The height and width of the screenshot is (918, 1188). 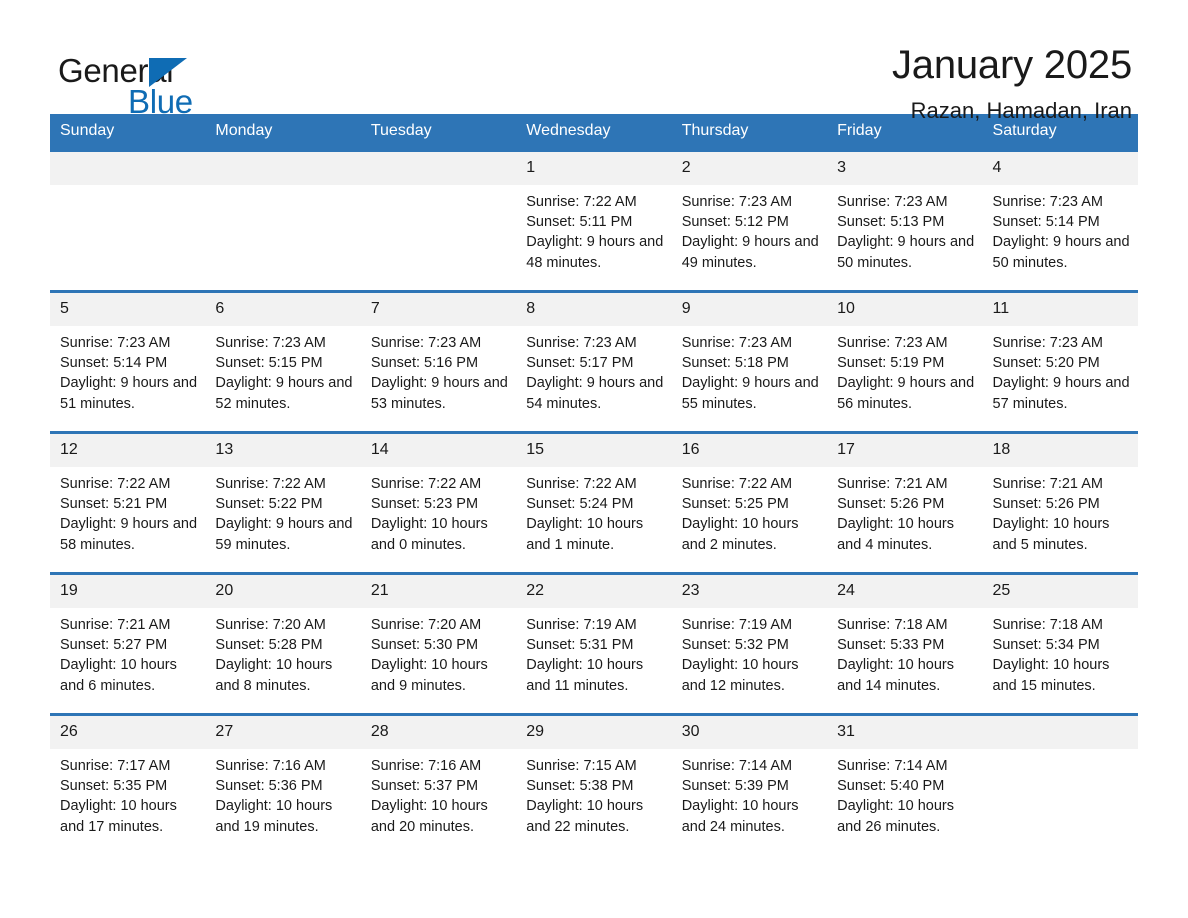 What do you see at coordinates (1047, 484) in the screenshot?
I see `sunrise-text: Sunrise: 7:21 AM` at bounding box center [1047, 484].